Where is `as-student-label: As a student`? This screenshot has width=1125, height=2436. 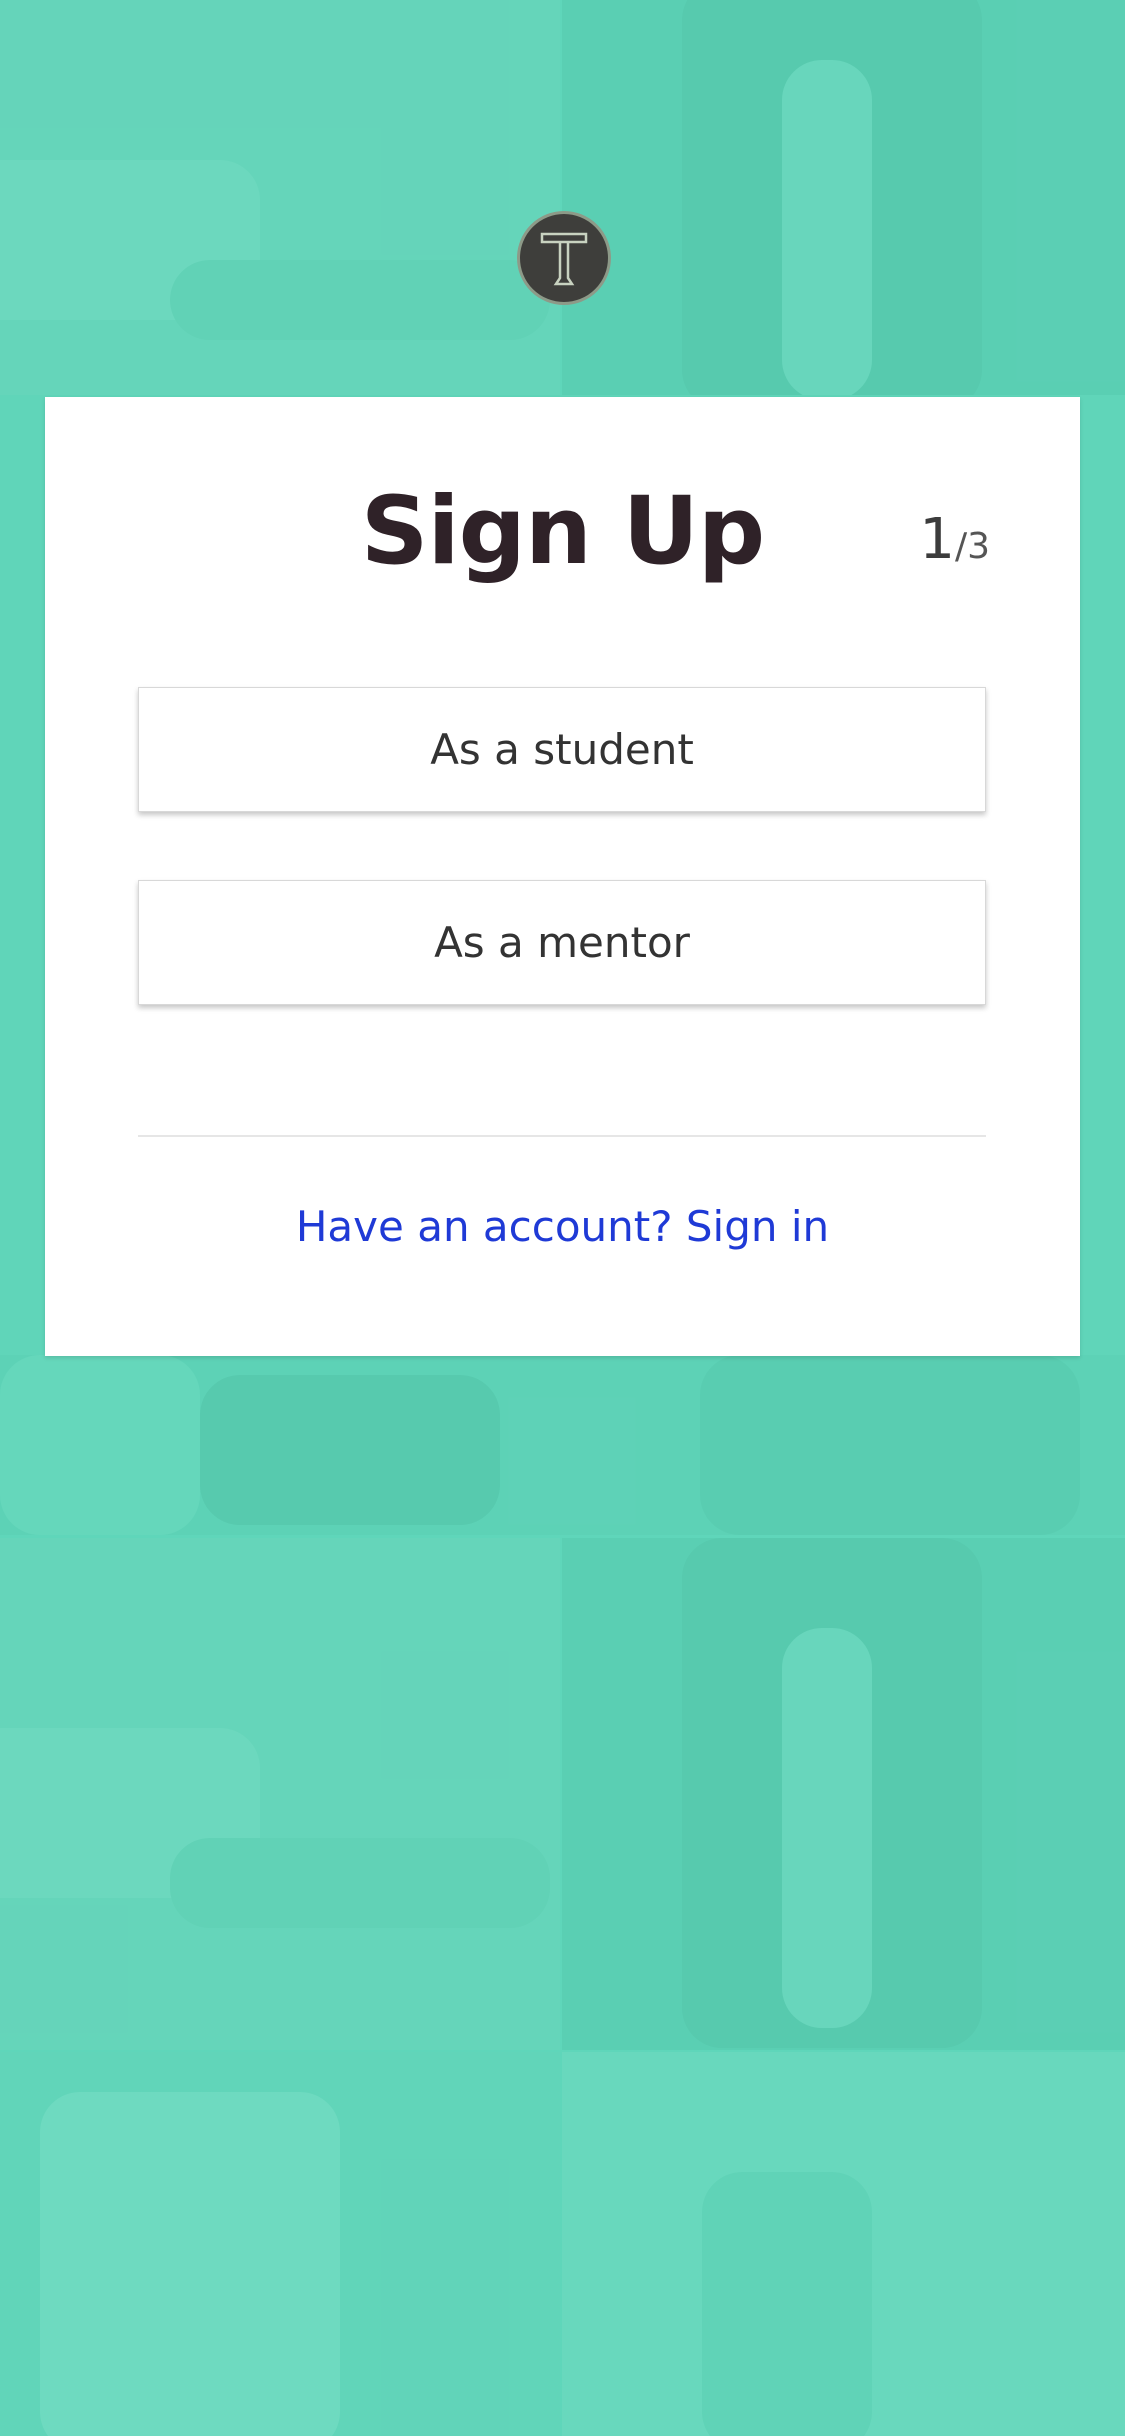
as-student-label: As a student is located at coordinates (562, 749).